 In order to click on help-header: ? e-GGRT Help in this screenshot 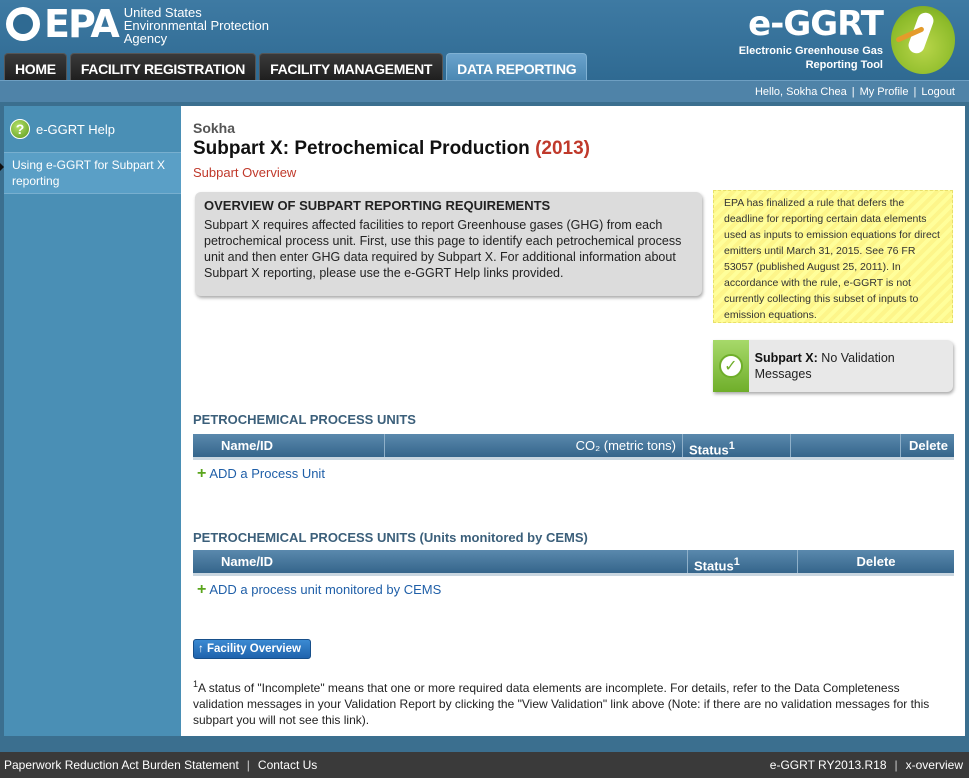, I will do `click(92, 129)`.